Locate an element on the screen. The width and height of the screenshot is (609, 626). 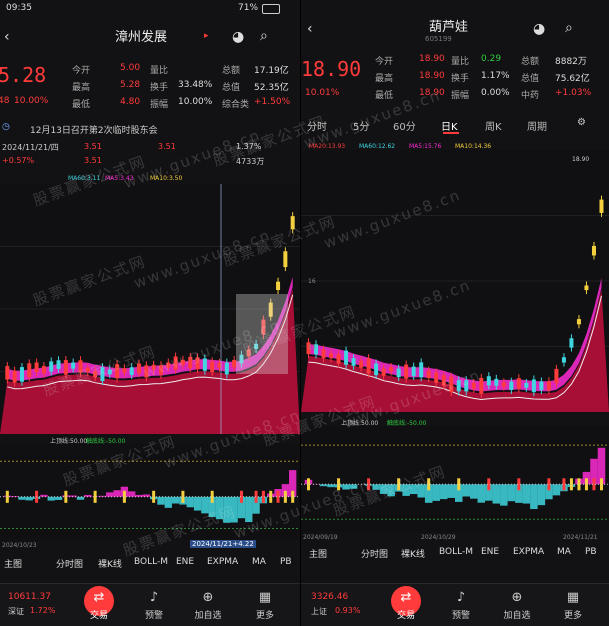
settings-icon: ⚙ is located at coordinates (581, 122).